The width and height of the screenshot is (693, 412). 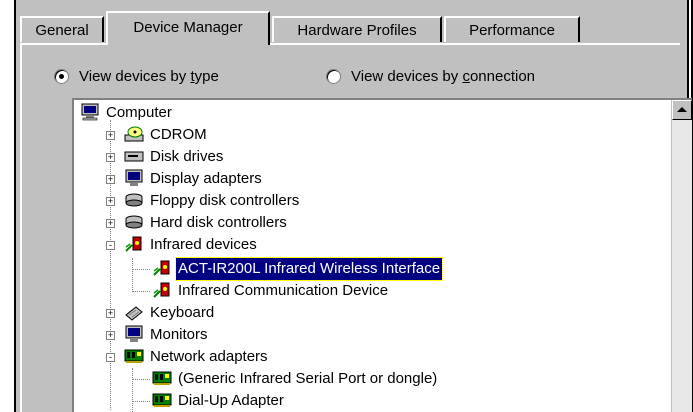 What do you see at coordinates (231, 400) in the screenshot?
I see `tree-item-label: Dial-Up Adapter` at bounding box center [231, 400].